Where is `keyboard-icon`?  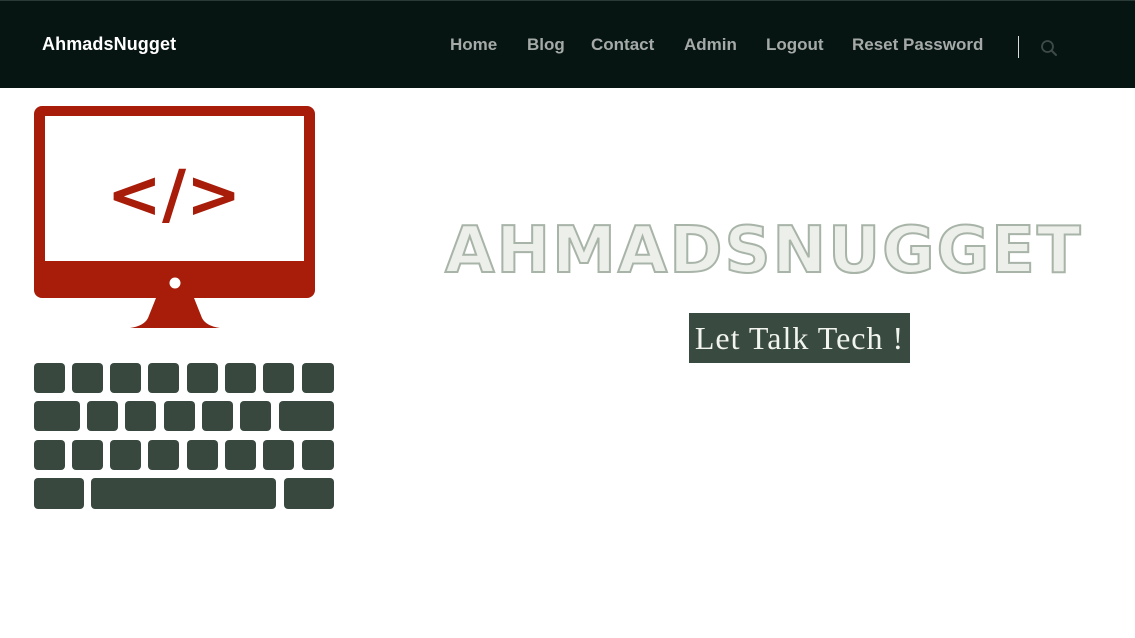
keyboard-icon is located at coordinates (184, 436).